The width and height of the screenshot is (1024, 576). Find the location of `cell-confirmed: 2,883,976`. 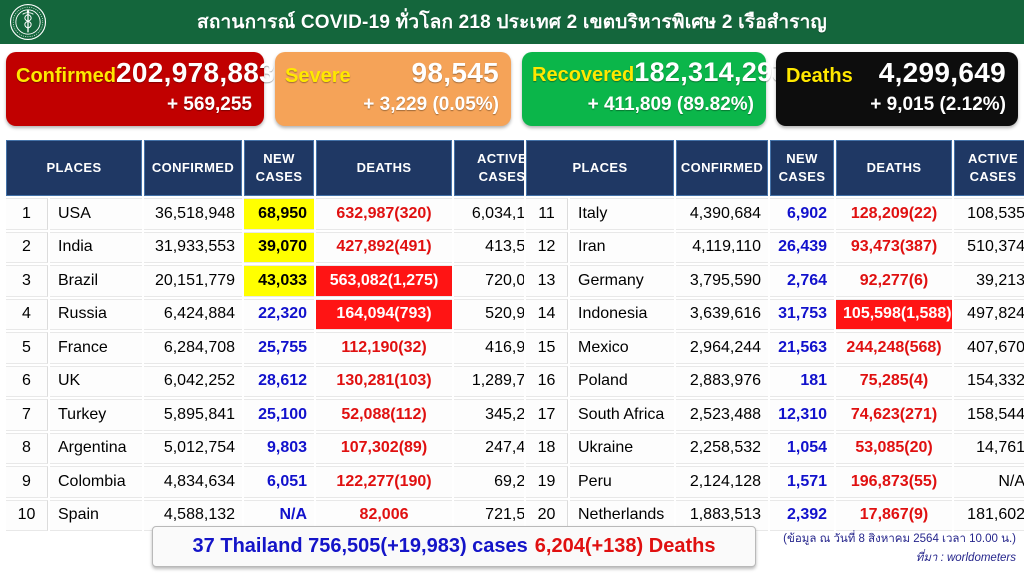

cell-confirmed: 2,883,976 is located at coordinates (722, 381).